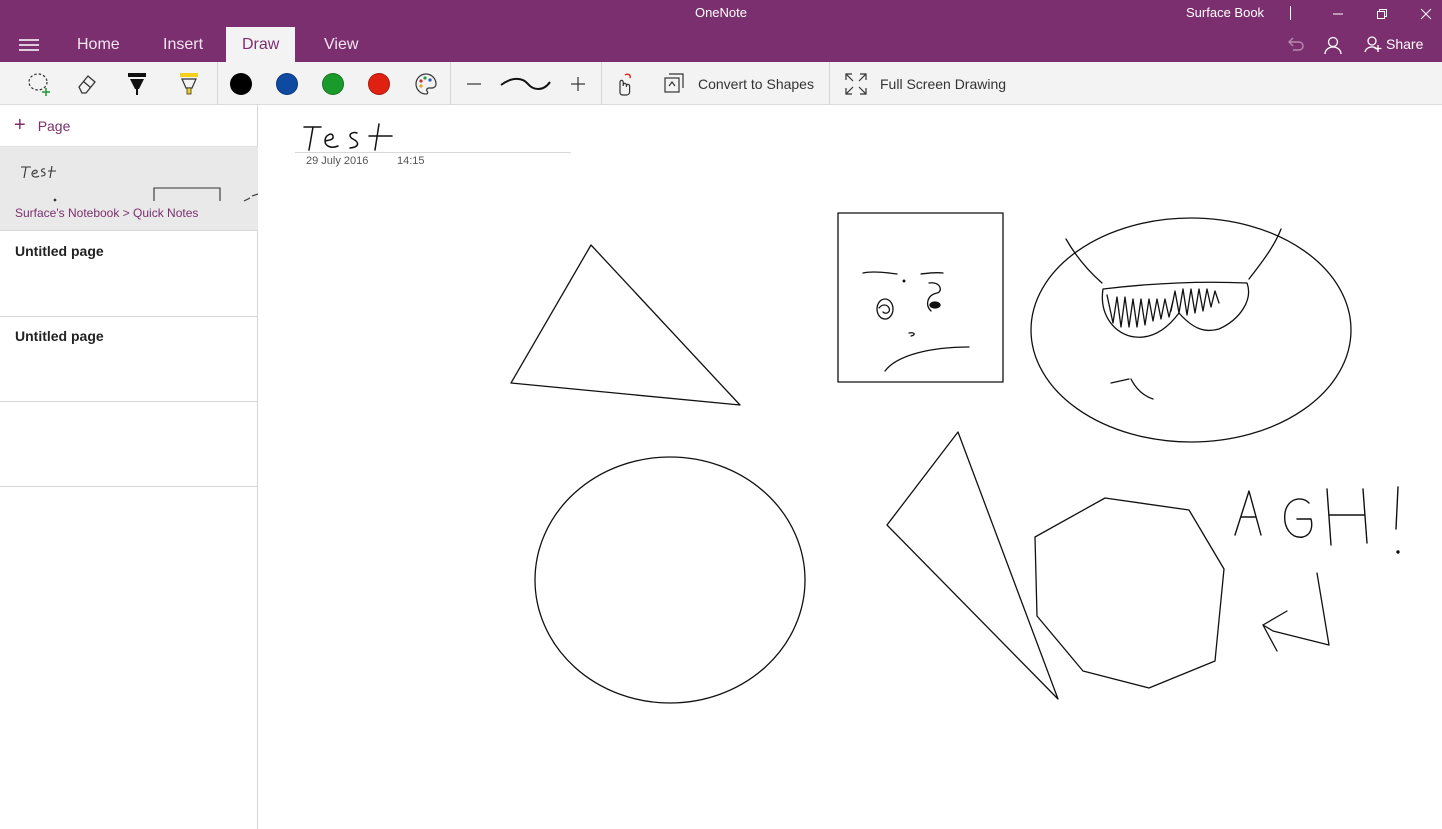 This screenshot has width=1442, height=829. I want to click on tab-view: View, so click(341, 44).